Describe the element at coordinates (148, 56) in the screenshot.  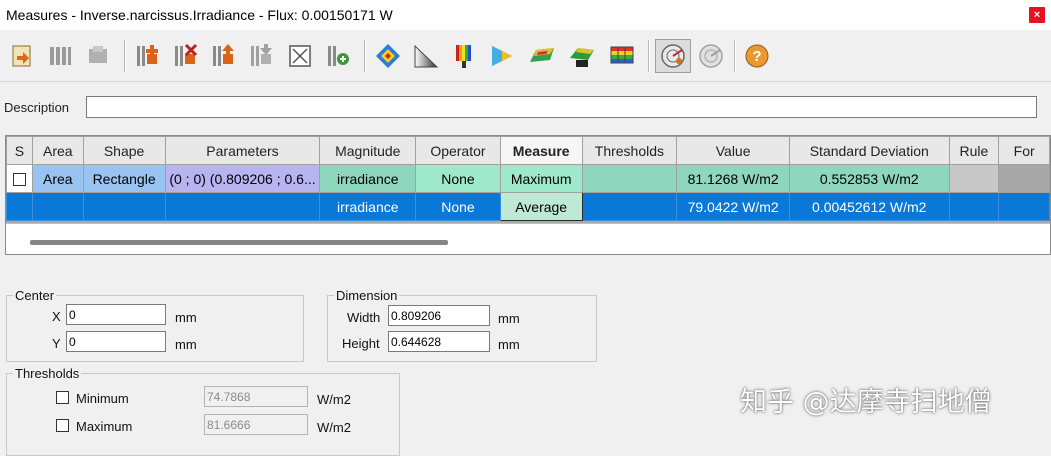
I see `add-measure-icon` at that location.